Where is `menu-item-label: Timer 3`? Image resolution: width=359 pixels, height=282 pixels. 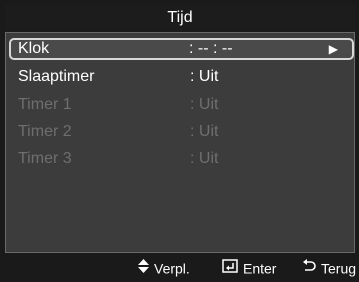
menu-item-label: Timer 3 is located at coordinates (45, 158).